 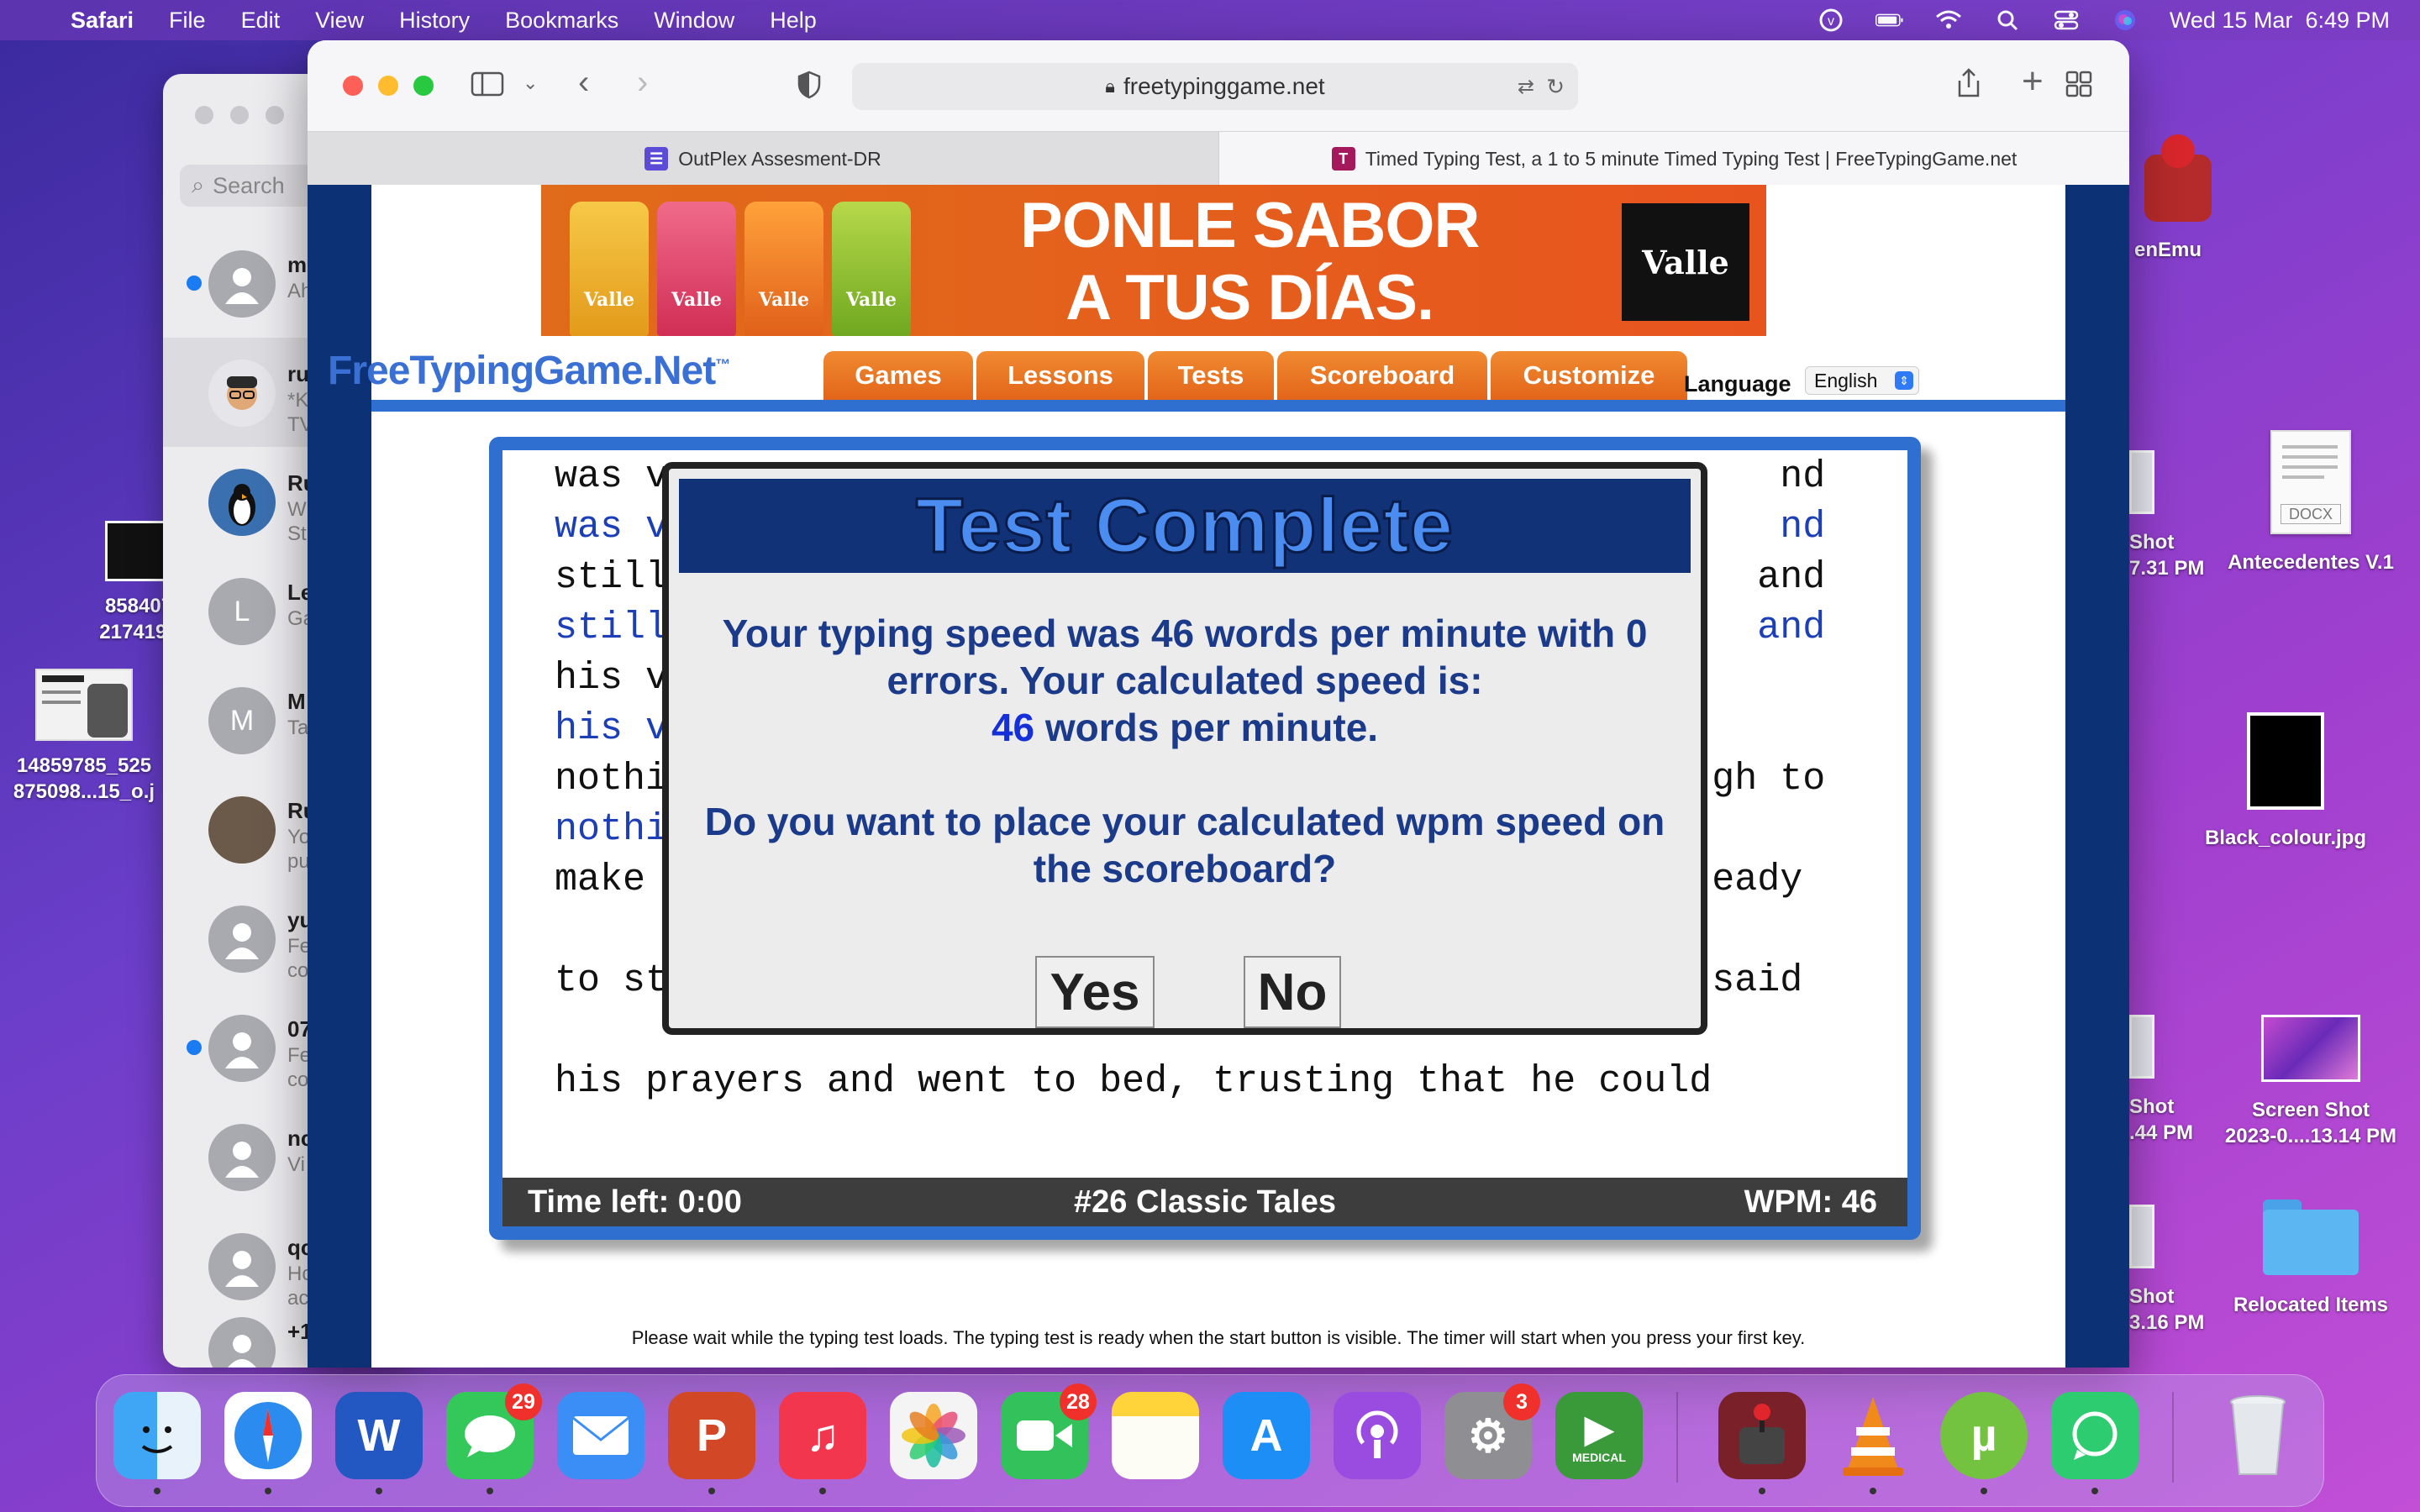 What do you see at coordinates (2066, 20) in the screenshot?
I see `control-center-icon` at bounding box center [2066, 20].